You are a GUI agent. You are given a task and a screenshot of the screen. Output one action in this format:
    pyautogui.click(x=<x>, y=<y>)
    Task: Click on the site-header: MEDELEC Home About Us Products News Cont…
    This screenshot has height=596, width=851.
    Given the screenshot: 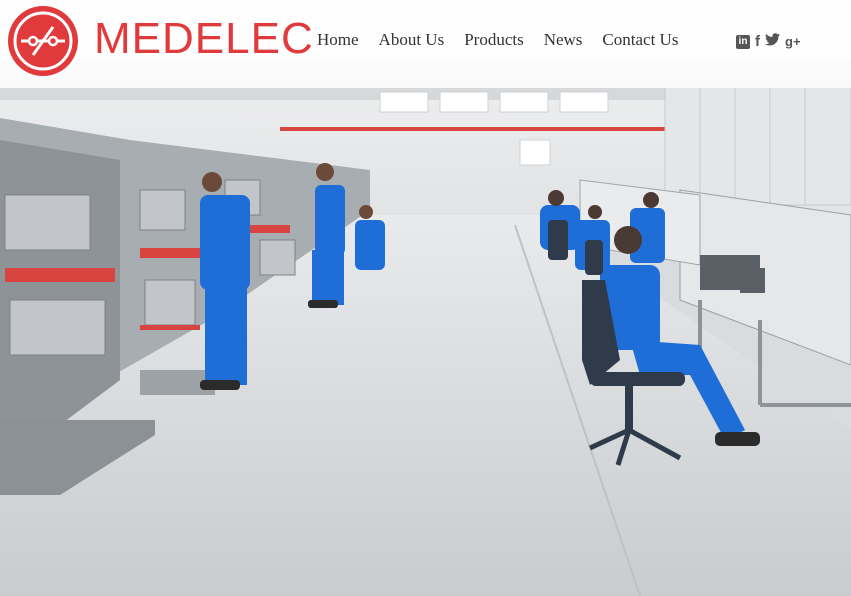 What is the action you would take?
    pyautogui.click(x=425, y=44)
    